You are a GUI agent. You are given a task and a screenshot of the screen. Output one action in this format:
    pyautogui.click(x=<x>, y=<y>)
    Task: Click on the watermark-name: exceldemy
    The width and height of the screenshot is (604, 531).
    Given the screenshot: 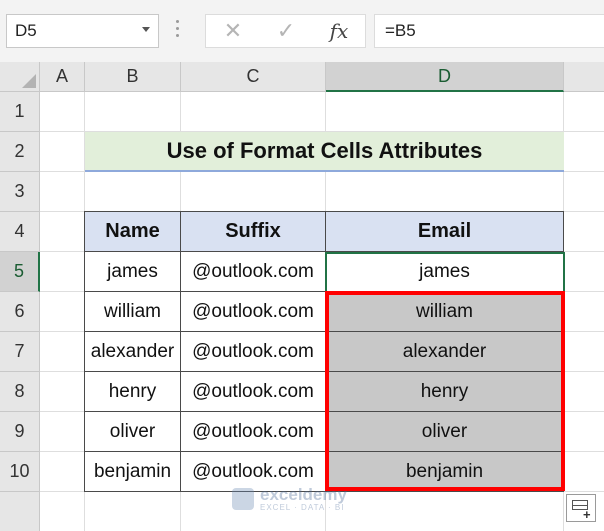 What is the action you would take?
    pyautogui.click(x=303, y=494)
    